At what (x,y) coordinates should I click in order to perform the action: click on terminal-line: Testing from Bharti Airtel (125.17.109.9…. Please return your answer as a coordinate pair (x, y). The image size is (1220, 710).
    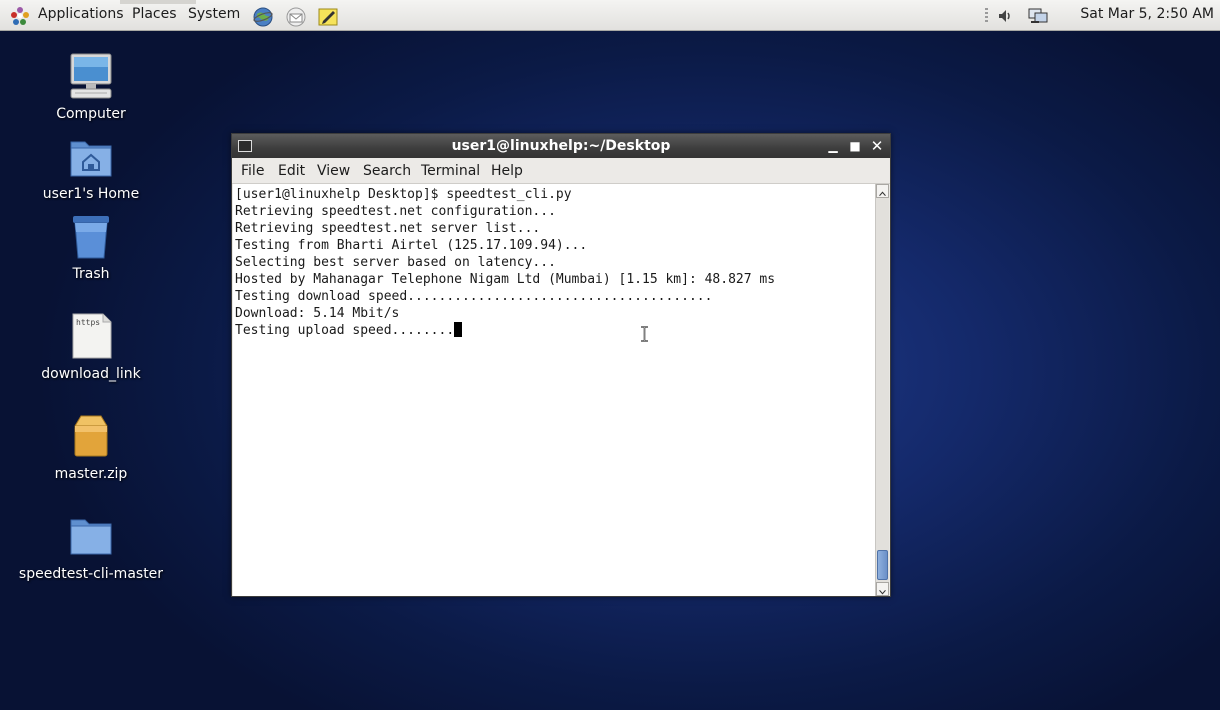
    Looking at the image, I should click on (411, 245).